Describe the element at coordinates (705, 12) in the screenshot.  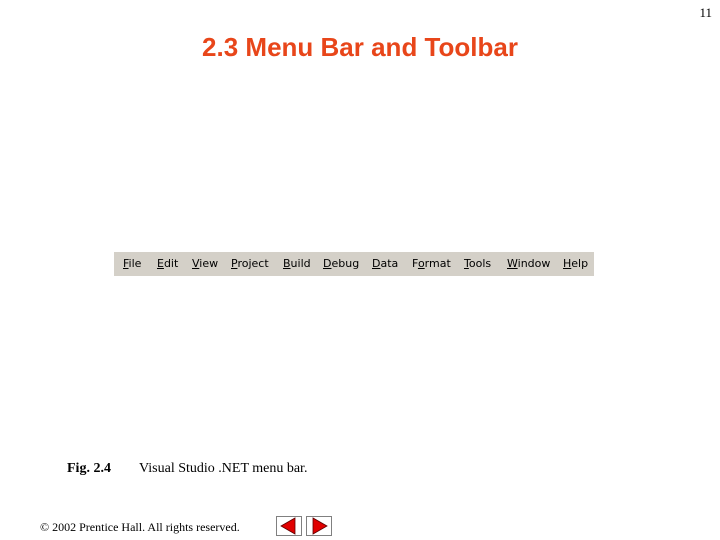
I see `slide-number: 11` at that location.